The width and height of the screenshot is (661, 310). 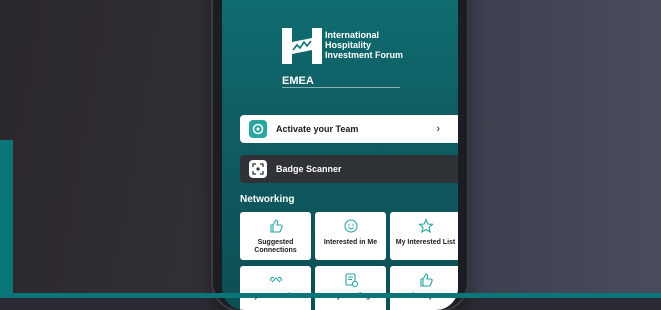 What do you see at coordinates (349, 169) in the screenshot?
I see `badge-scanner-button: Badge Scanner` at bounding box center [349, 169].